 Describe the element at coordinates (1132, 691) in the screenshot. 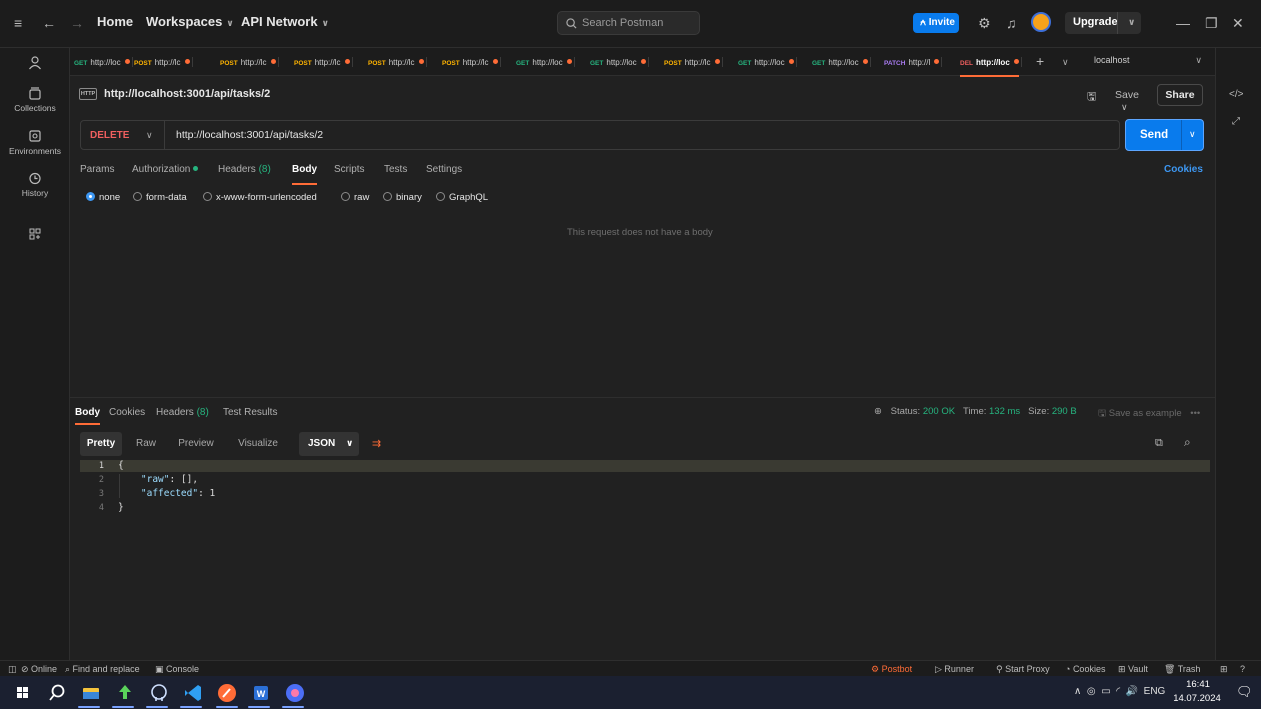

I see `volume-icon: 🔊` at that location.